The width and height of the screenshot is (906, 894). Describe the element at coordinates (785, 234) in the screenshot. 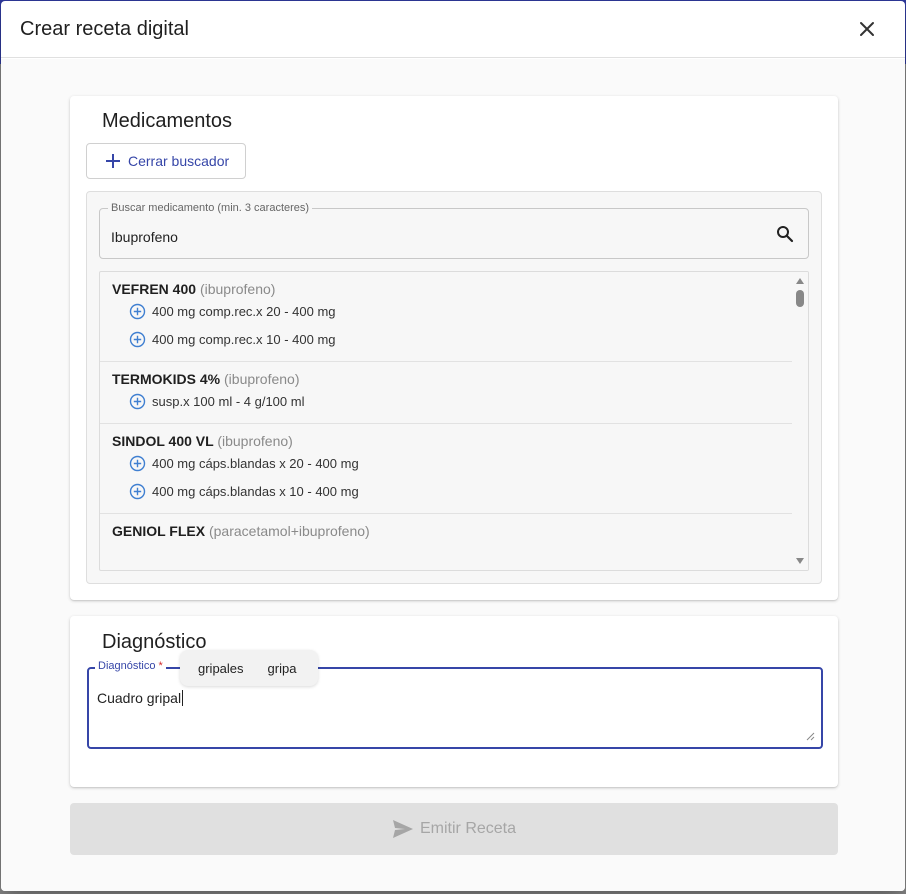

I see `search-icon` at that location.